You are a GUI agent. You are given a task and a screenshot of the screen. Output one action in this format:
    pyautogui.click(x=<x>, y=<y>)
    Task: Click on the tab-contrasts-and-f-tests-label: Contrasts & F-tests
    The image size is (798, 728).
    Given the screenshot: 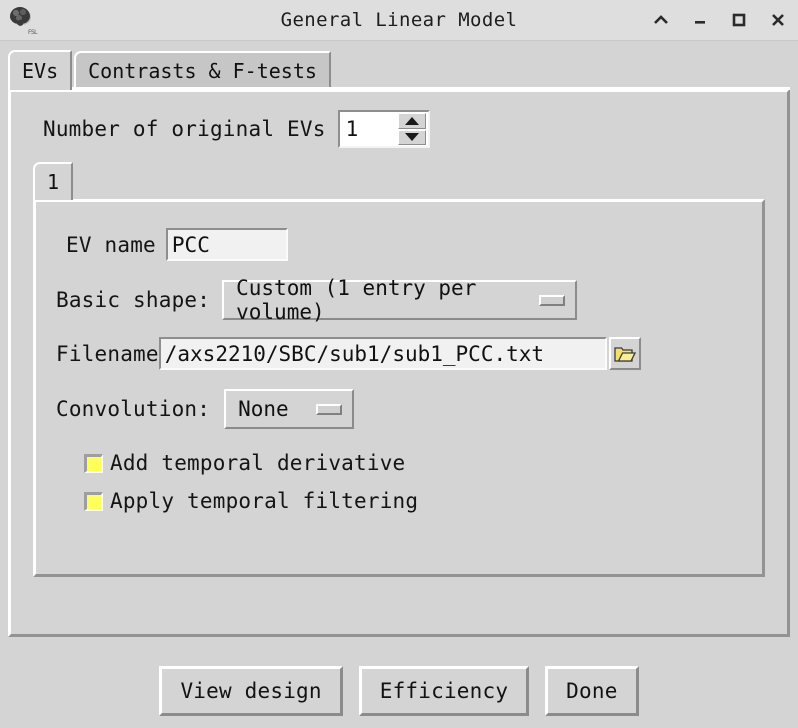 What is the action you would take?
    pyautogui.click(x=202, y=71)
    